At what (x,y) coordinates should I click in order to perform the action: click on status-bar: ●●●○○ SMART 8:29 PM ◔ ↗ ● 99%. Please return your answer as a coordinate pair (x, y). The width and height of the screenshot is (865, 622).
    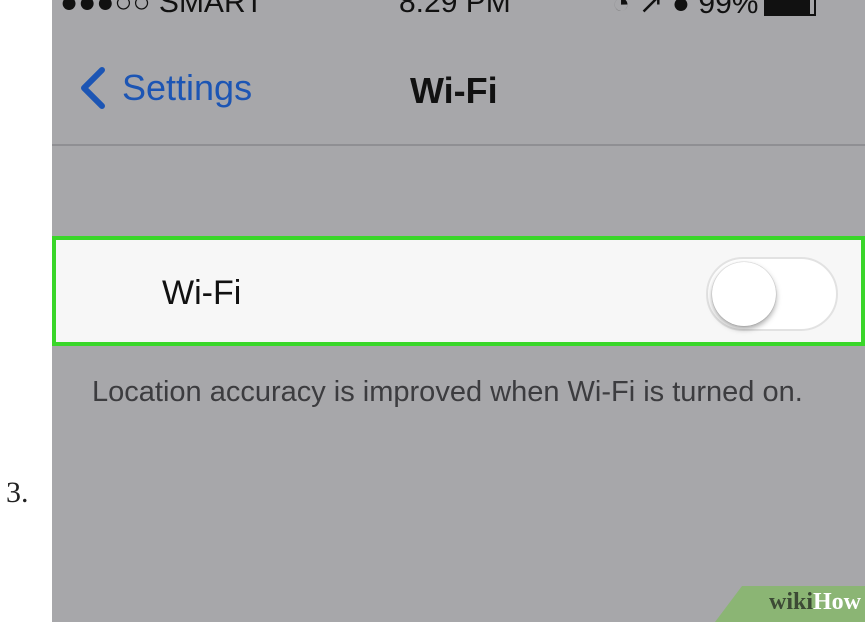
    Looking at the image, I should click on (458, 10).